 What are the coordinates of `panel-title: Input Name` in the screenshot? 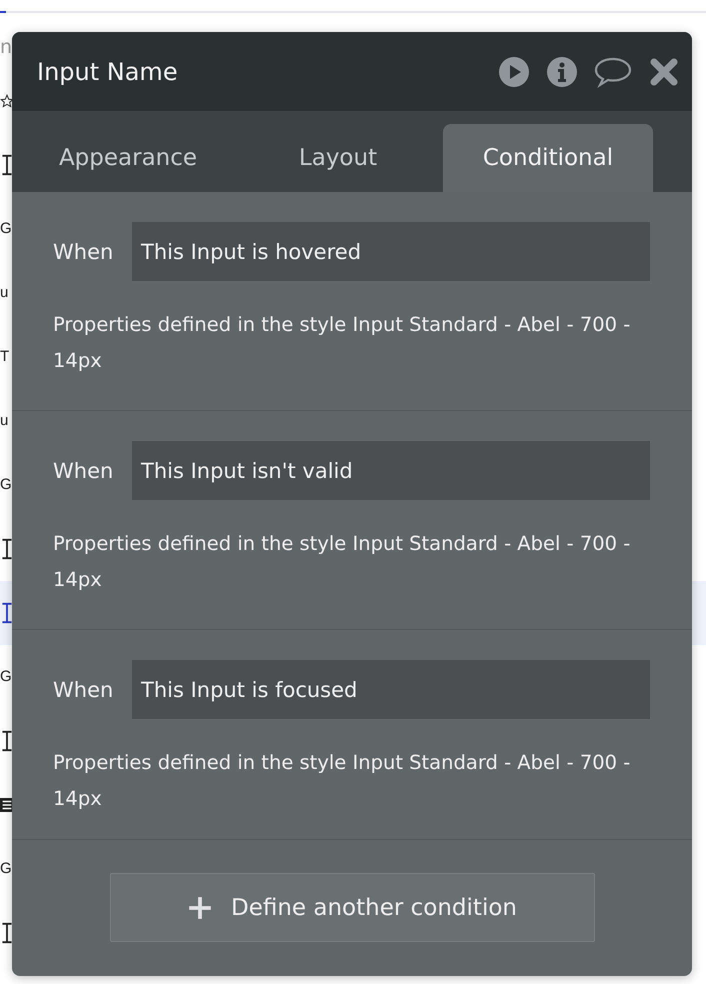 It's located at (107, 72).